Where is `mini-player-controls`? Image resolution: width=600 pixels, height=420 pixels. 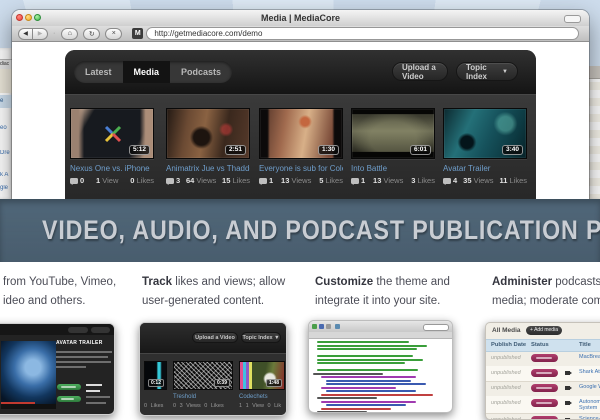 mini-player-controls is located at coordinates (28, 406).